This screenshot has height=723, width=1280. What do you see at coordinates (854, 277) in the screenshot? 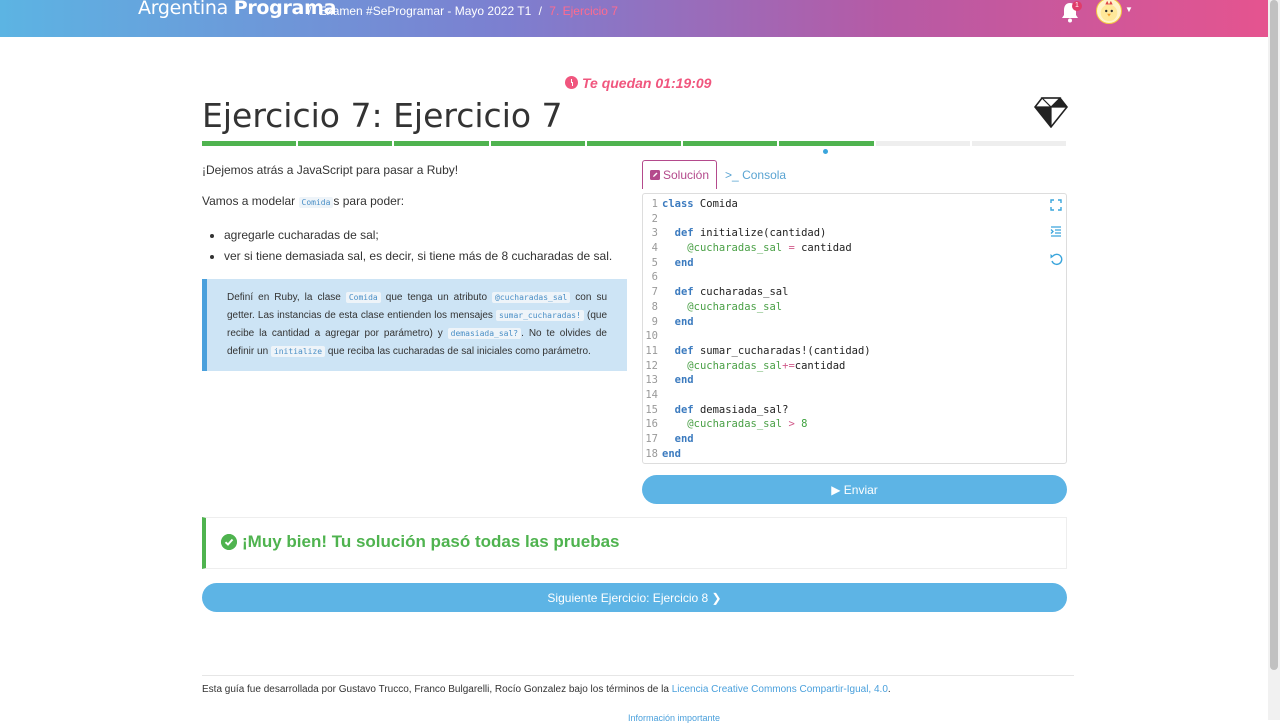
I see `code-line: 6` at bounding box center [854, 277].